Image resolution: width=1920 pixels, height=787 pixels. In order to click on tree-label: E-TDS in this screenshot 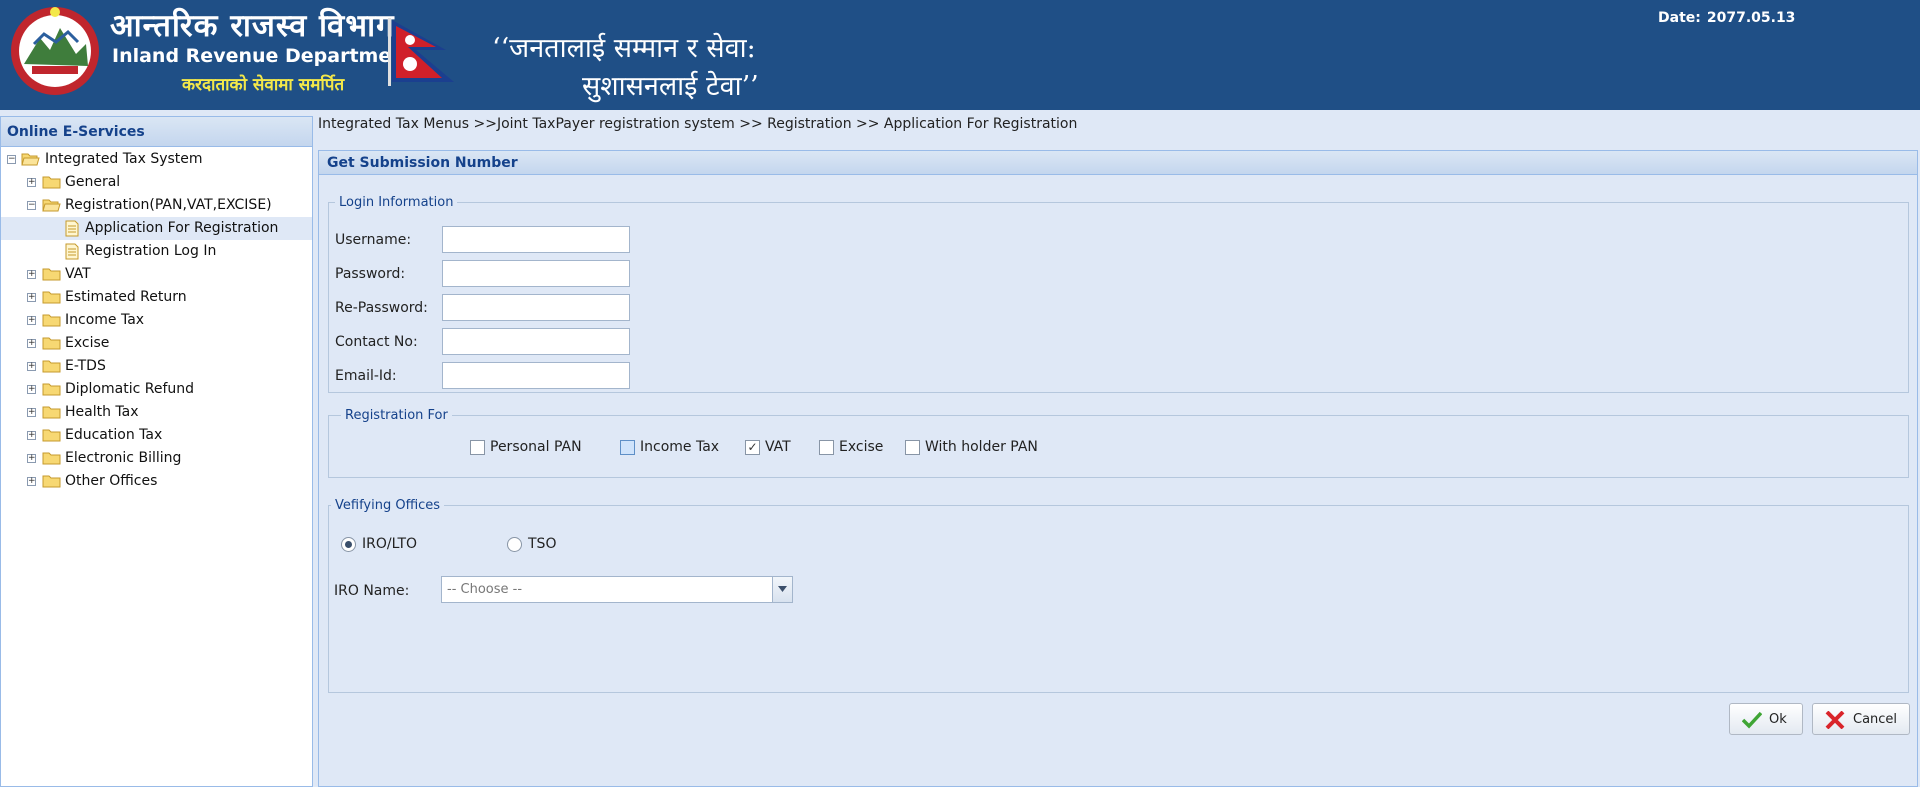, I will do `click(85, 366)`.